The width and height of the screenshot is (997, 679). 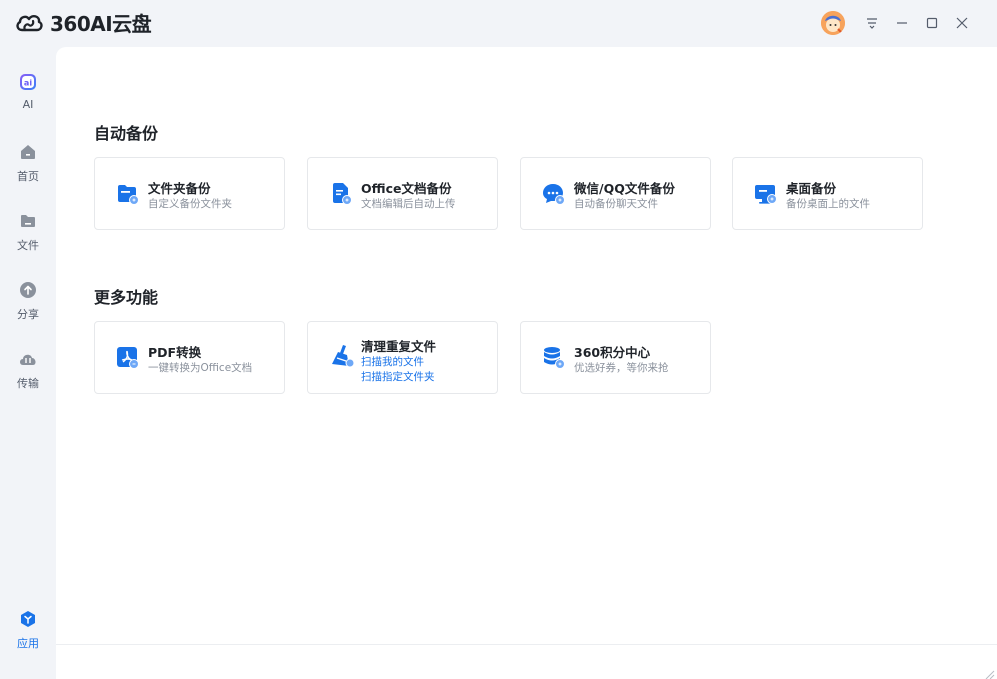 What do you see at coordinates (128, 358) in the screenshot?
I see `pdf-convert-icon` at bounding box center [128, 358].